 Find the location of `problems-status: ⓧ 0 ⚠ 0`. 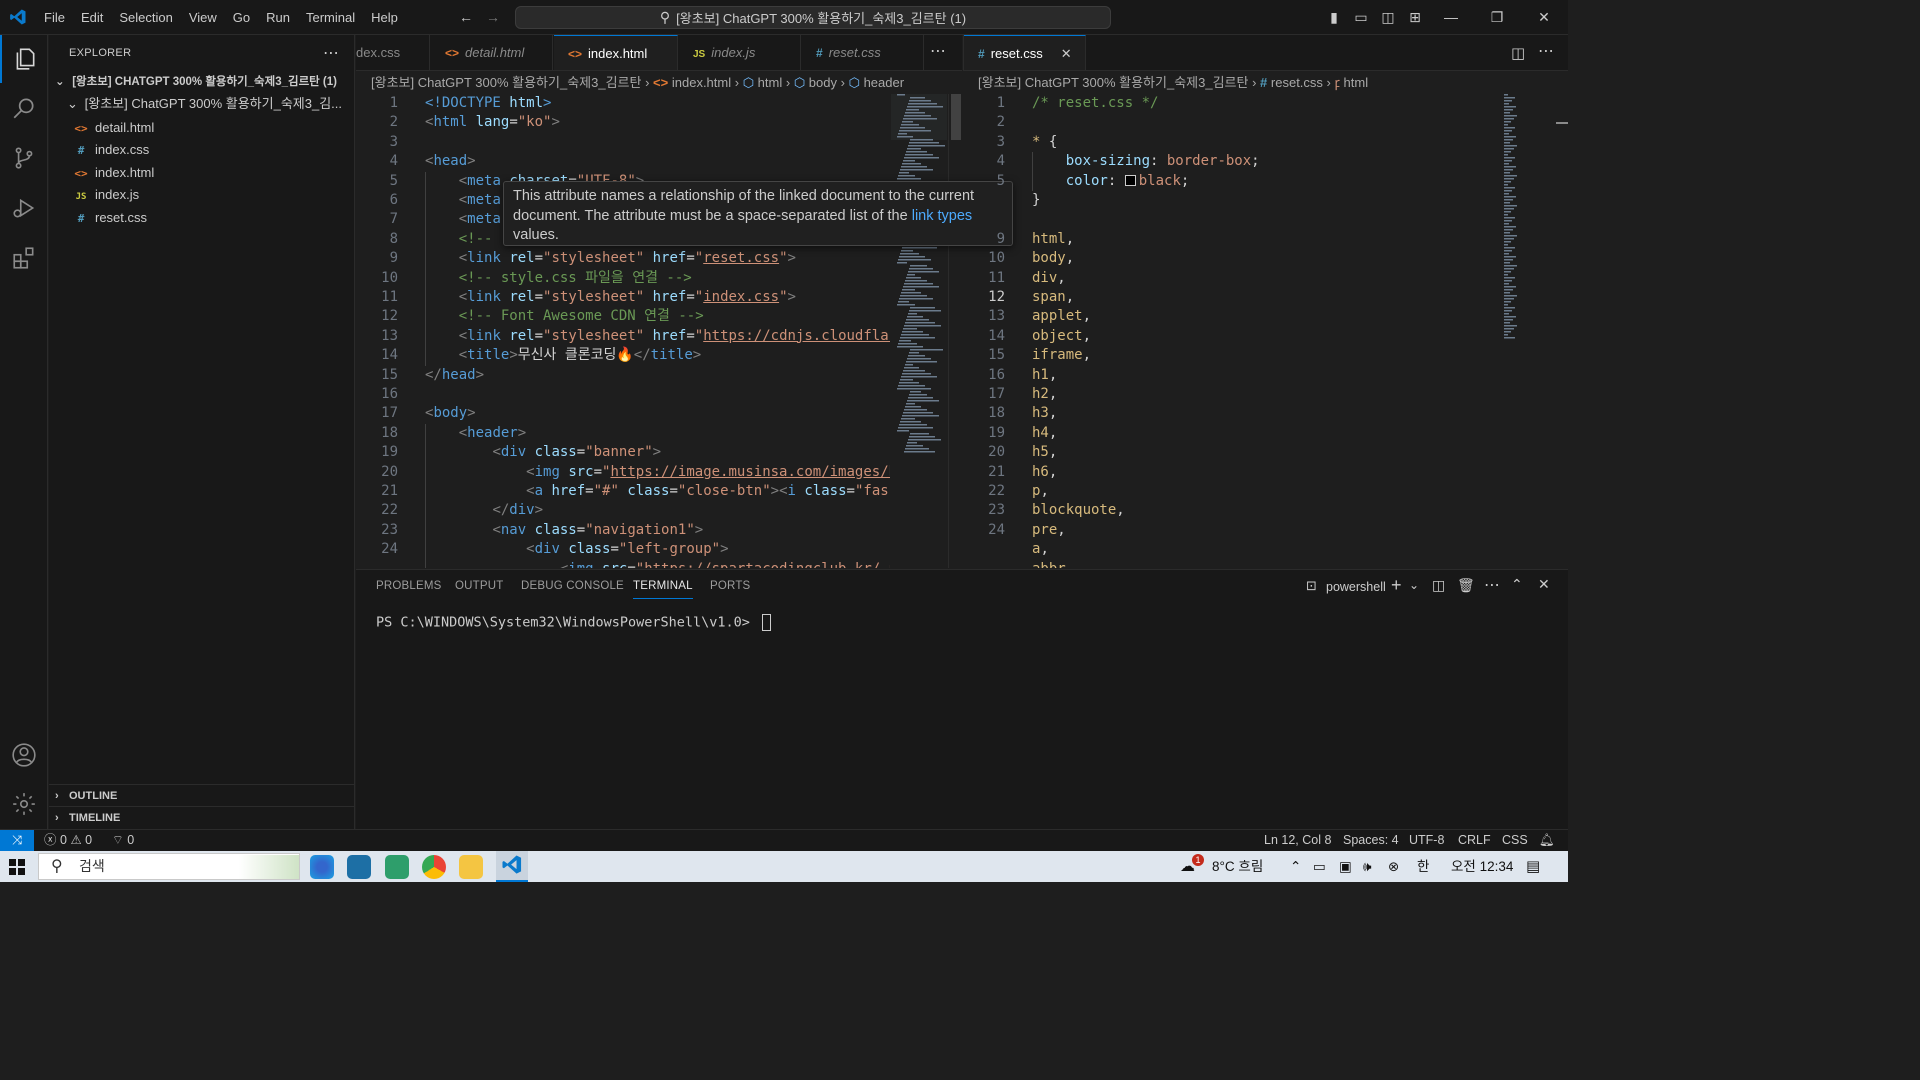

problems-status: ⓧ 0 ⚠ 0 is located at coordinates (68, 840).